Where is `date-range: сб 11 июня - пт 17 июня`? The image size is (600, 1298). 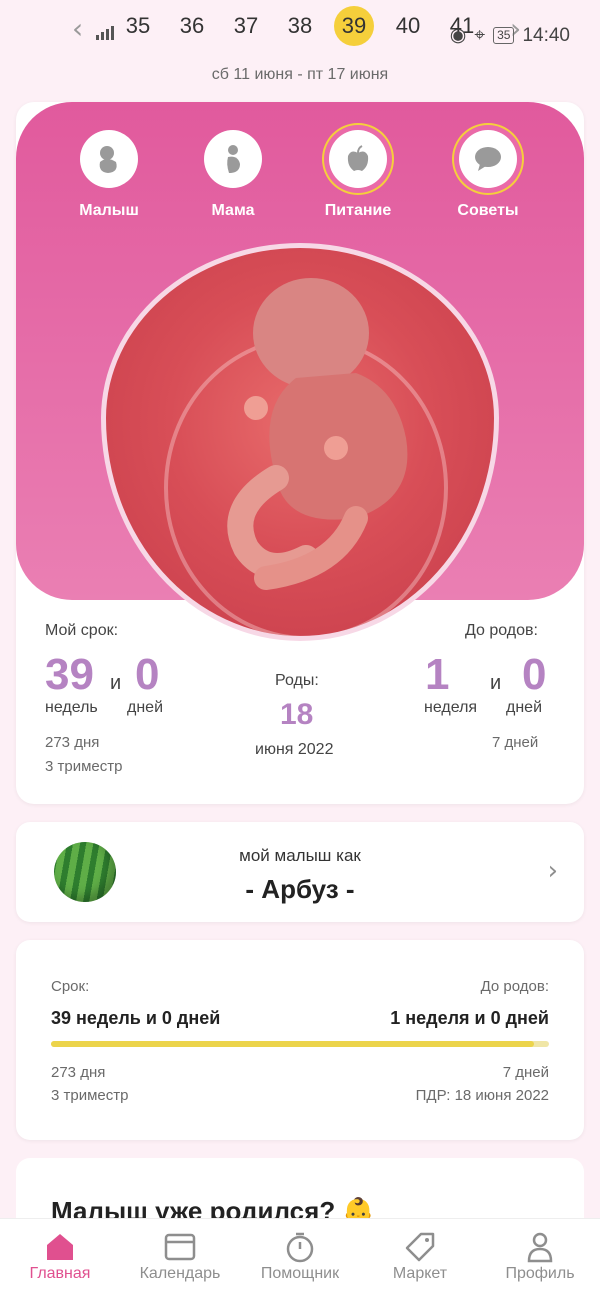 date-range: сб 11 июня - пт 17 июня is located at coordinates (300, 74).